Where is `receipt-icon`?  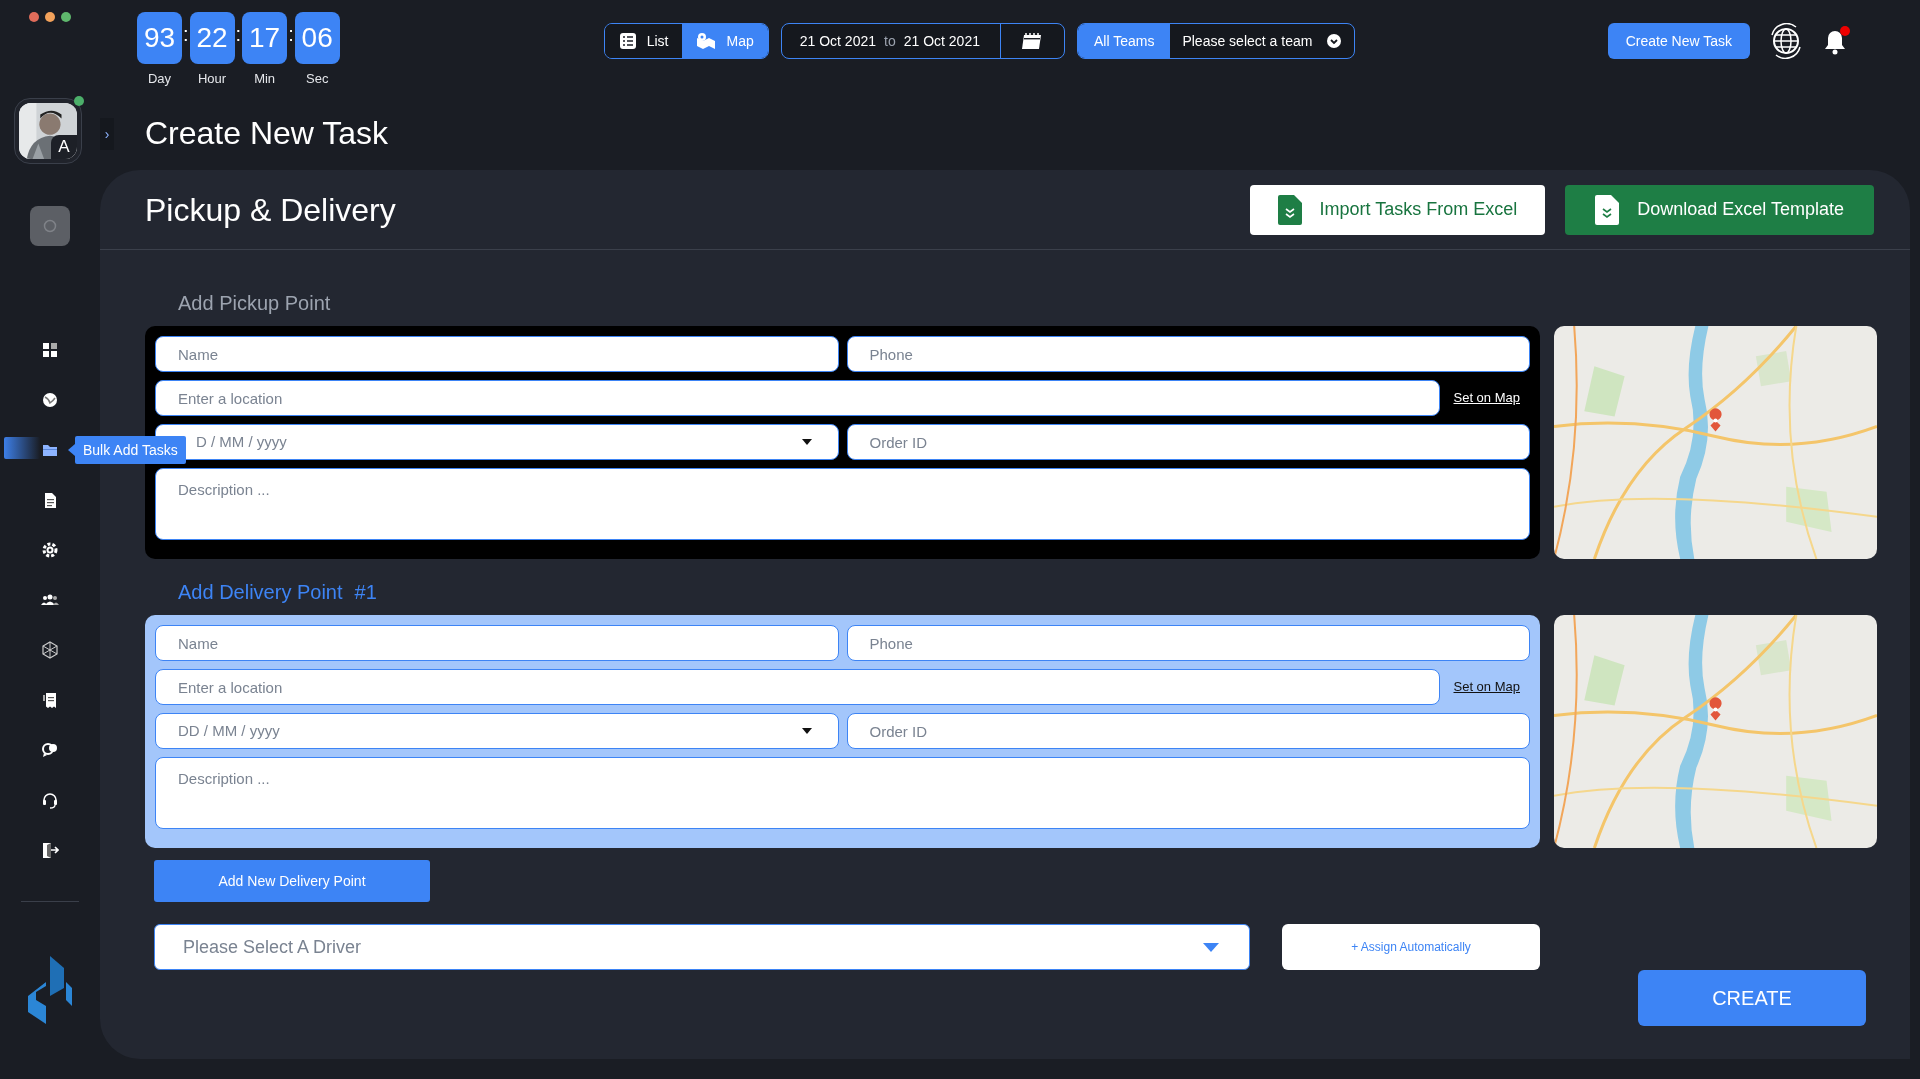 receipt-icon is located at coordinates (50, 700).